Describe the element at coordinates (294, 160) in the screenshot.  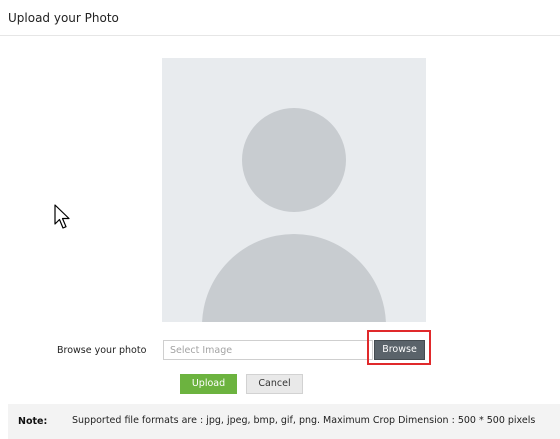
I see `avatar-head-icon` at that location.